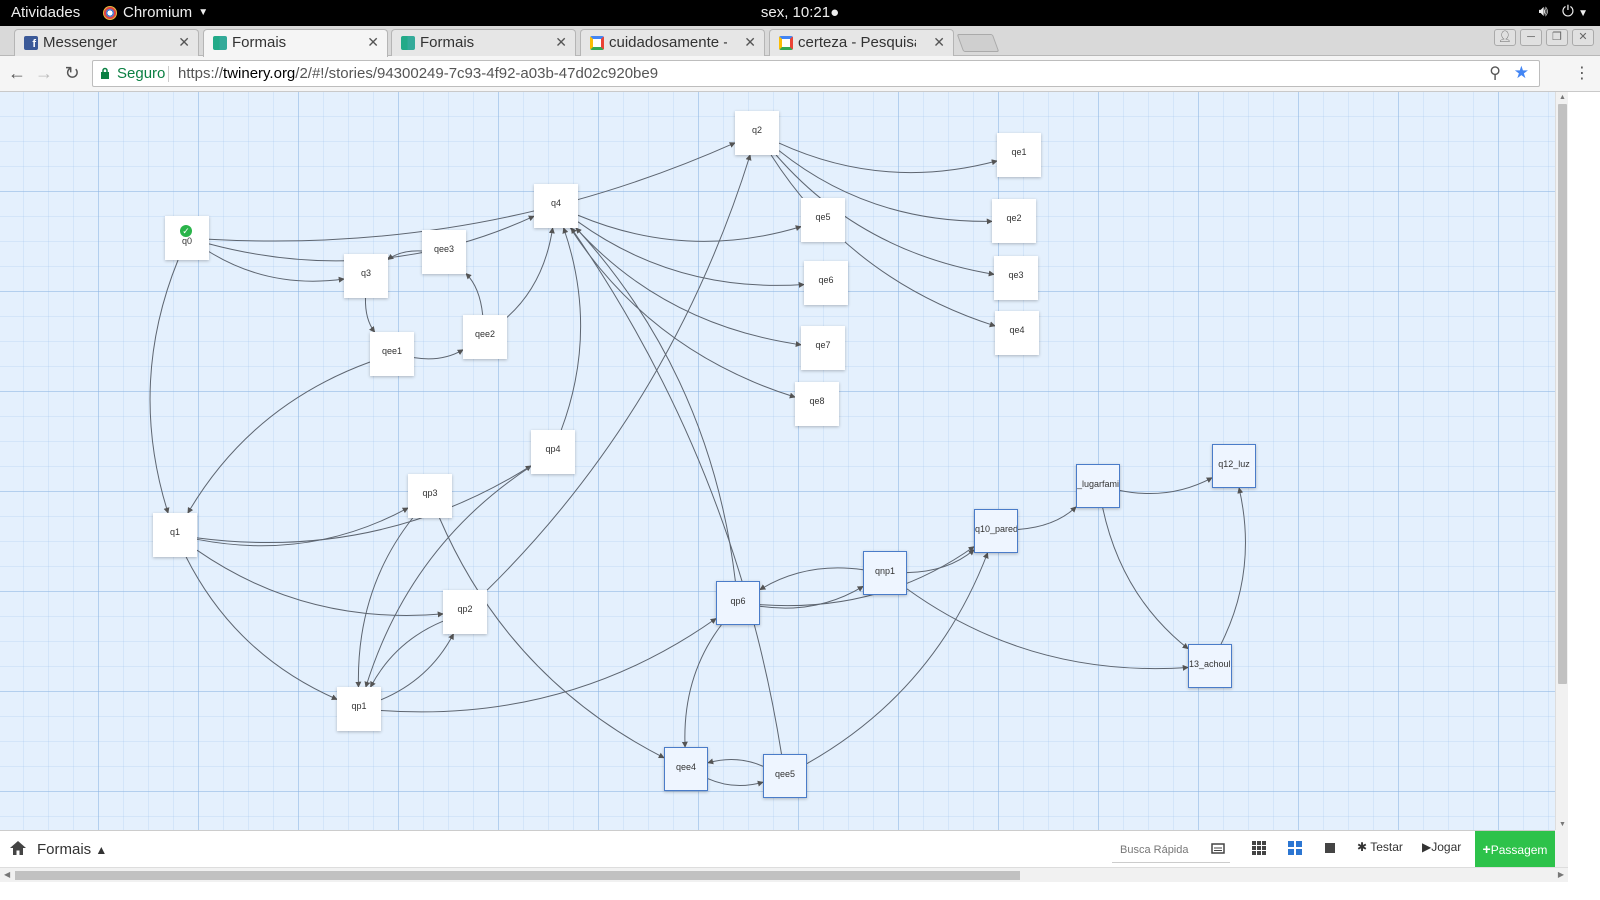 The width and height of the screenshot is (1600, 900). Describe the element at coordinates (1521, 72) in the screenshot. I see `bookmark-star-icon: ★` at that location.